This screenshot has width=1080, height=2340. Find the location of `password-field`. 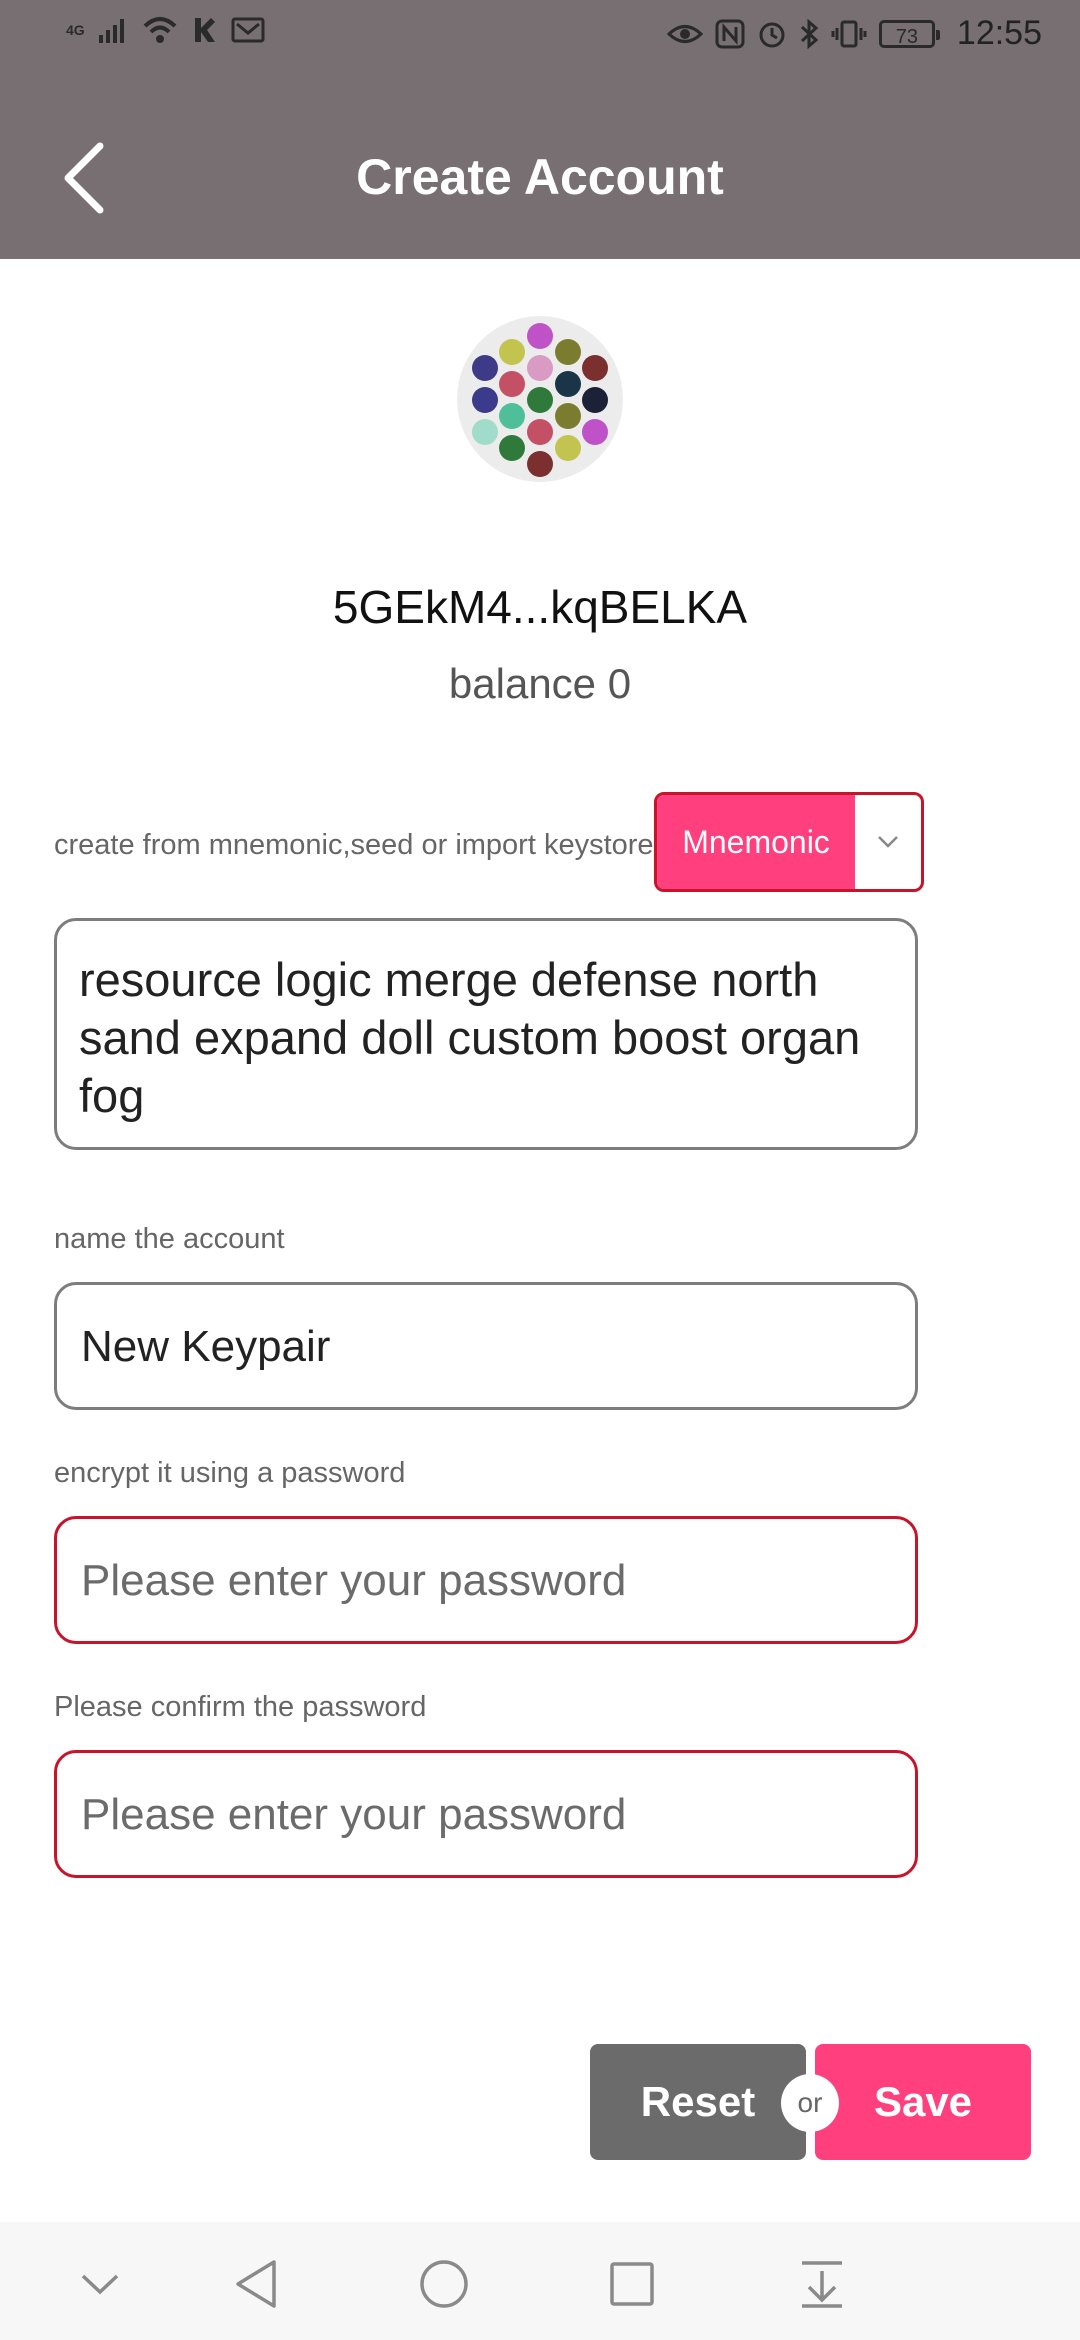

password-field is located at coordinates (486, 1580).